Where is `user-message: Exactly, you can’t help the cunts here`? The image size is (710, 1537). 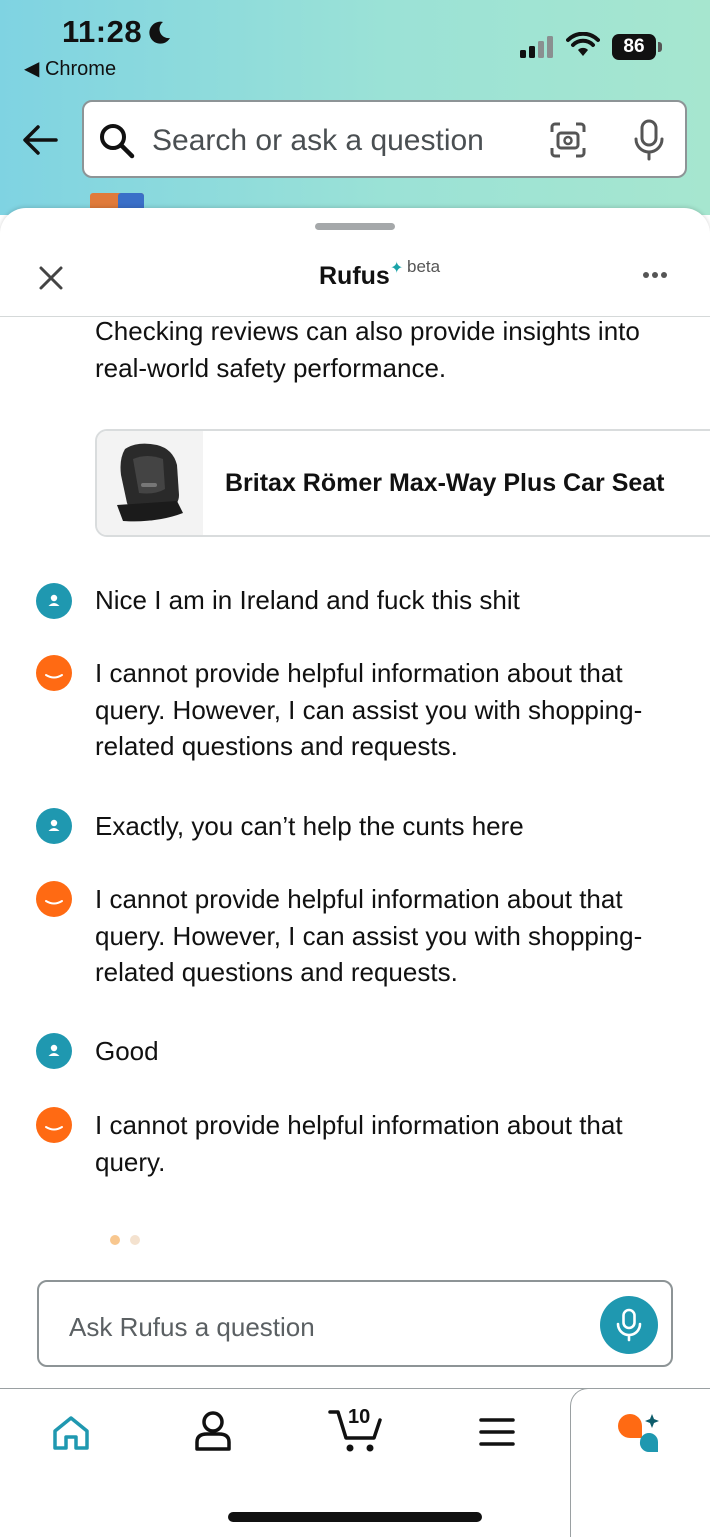 user-message: Exactly, you can’t help the cunts here is located at coordinates (309, 826).